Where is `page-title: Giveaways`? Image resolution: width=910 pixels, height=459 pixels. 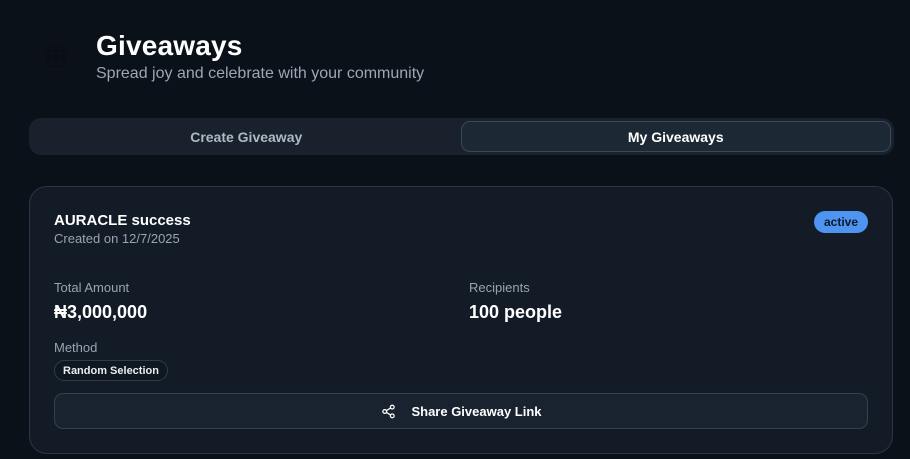 page-title: Giveaways is located at coordinates (169, 45).